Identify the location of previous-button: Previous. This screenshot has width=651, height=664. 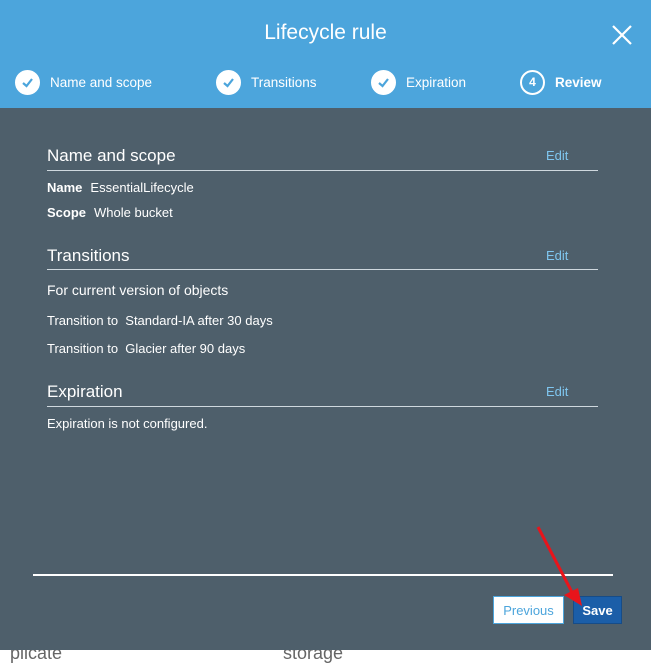
(528, 610).